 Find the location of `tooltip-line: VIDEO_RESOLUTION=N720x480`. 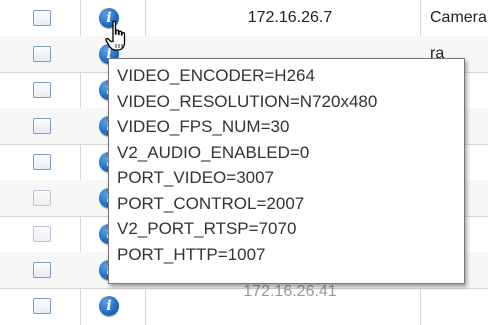

tooltip-line: VIDEO_RESOLUTION=N720x480 is located at coordinates (247, 101).